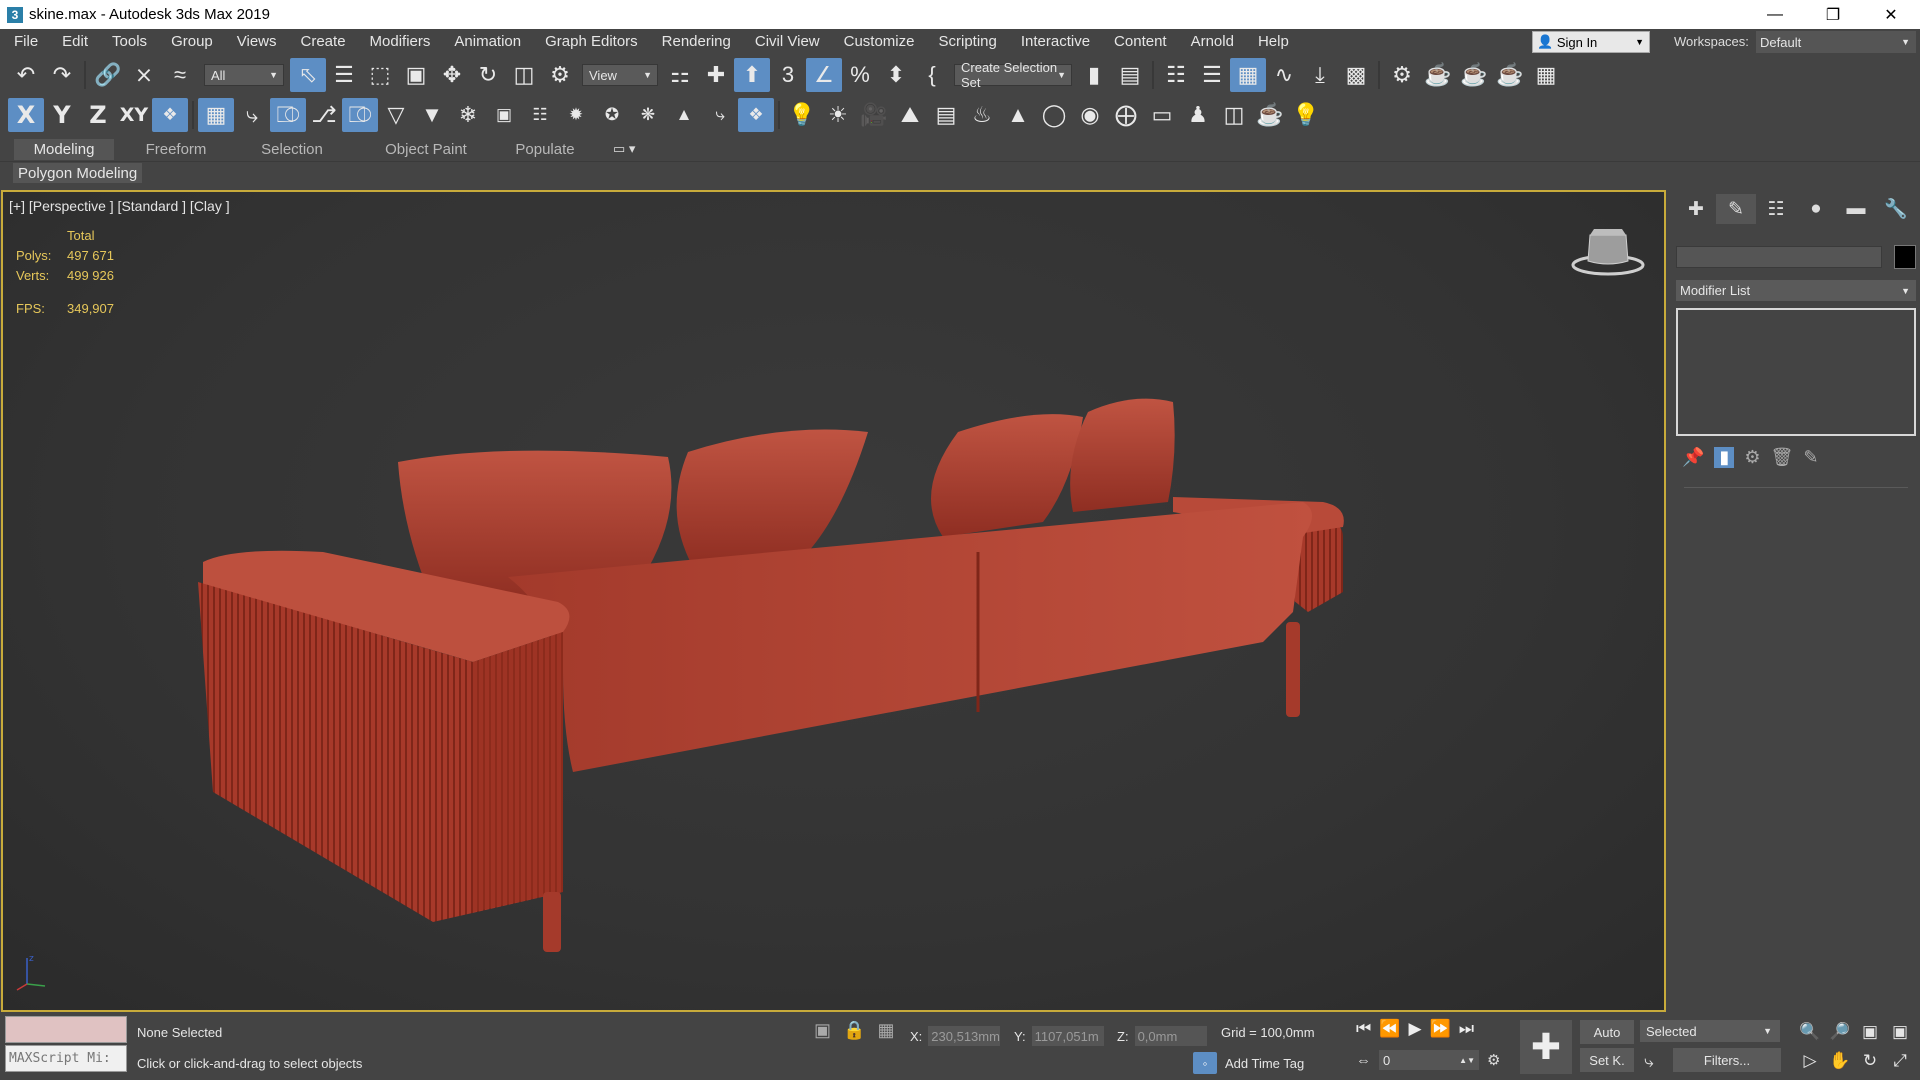  I want to click on menu-scripting: Scripting, so click(967, 41).